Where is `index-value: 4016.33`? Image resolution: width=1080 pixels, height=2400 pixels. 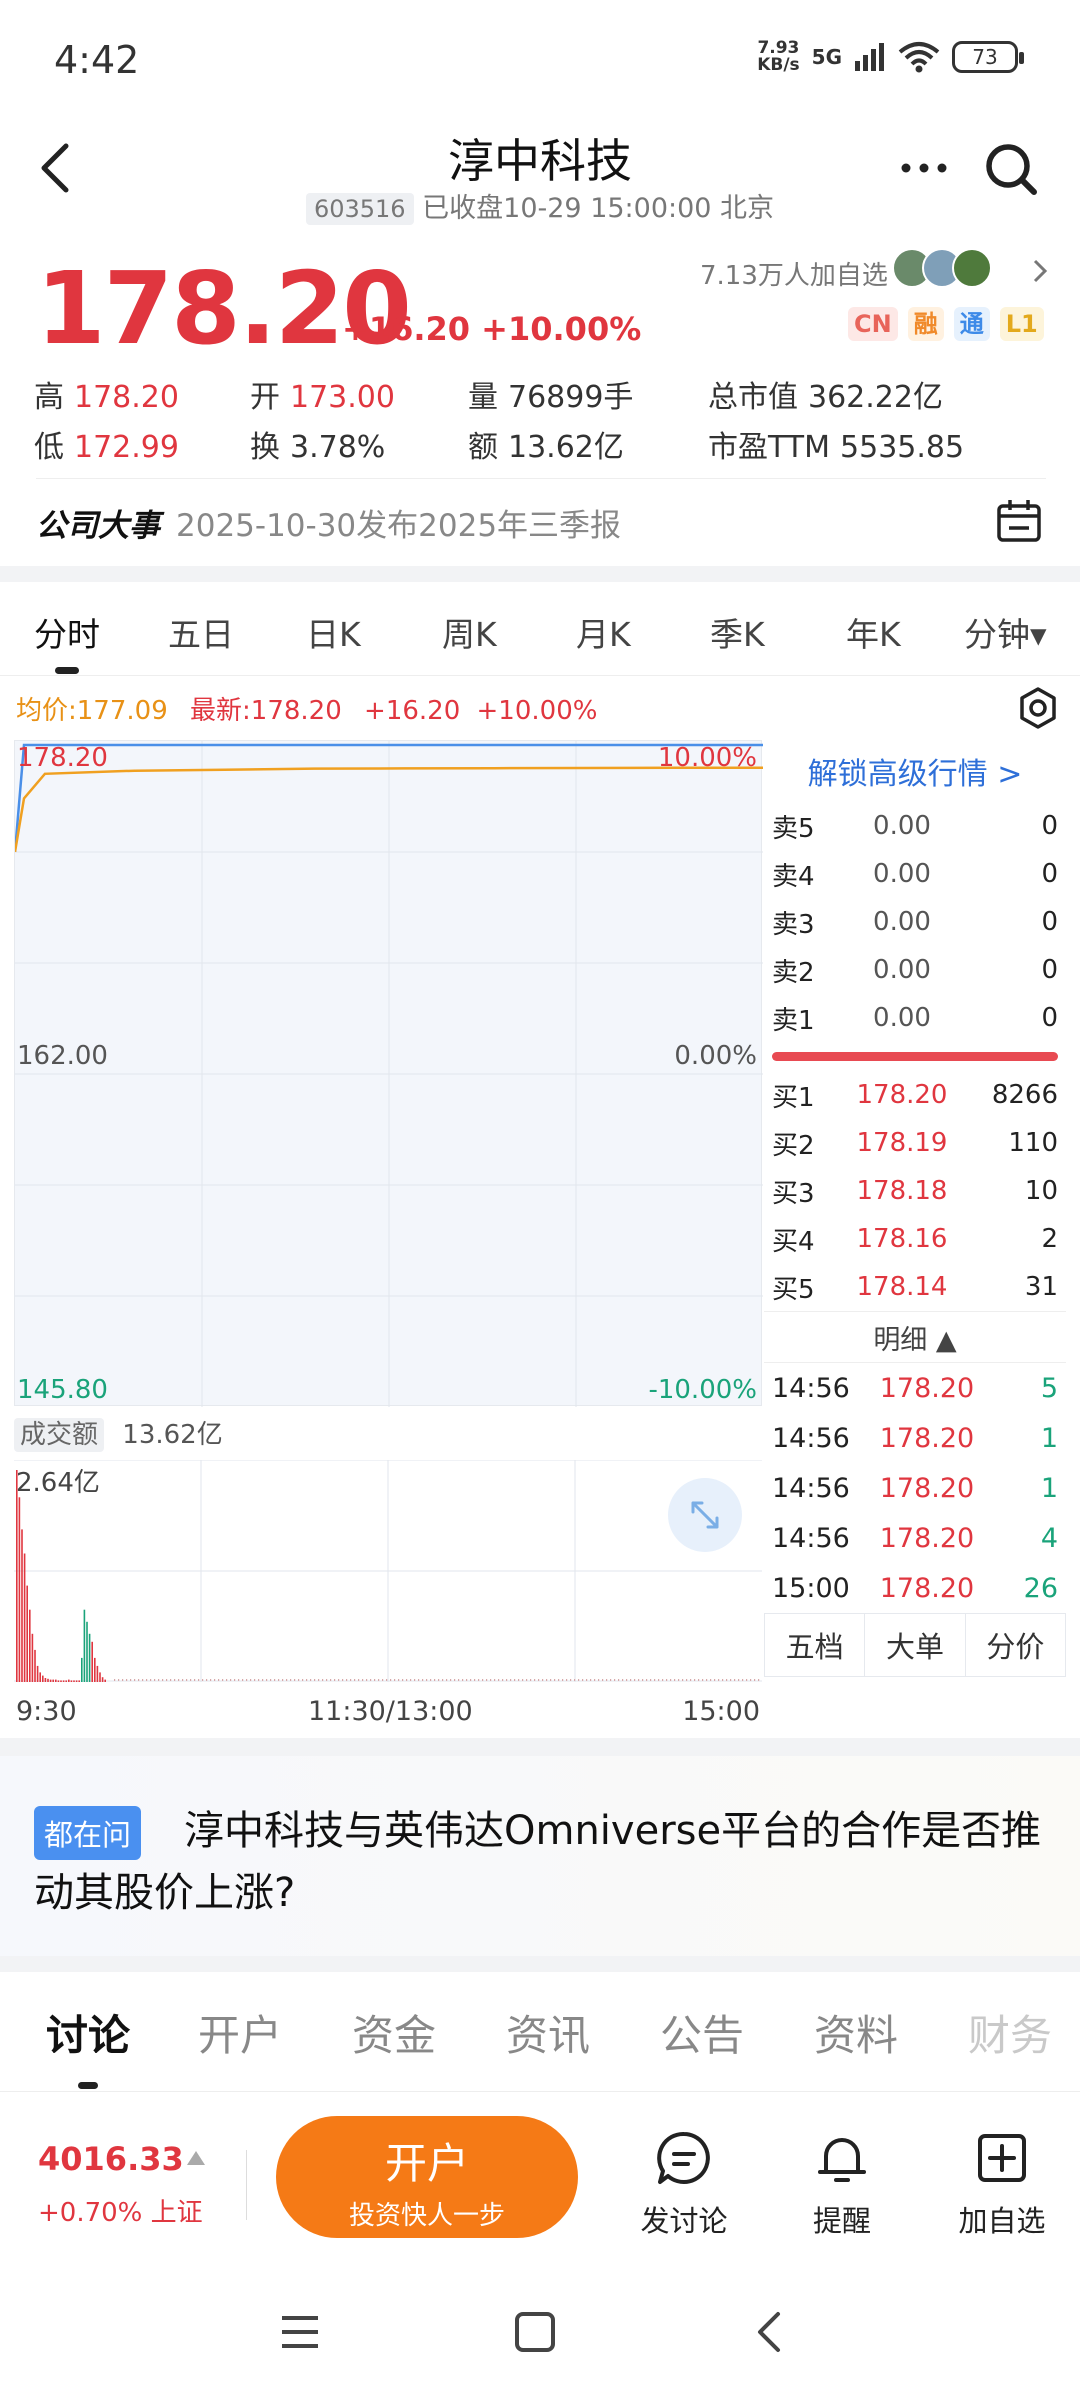
index-value: 4016.33 is located at coordinates (111, 2159).